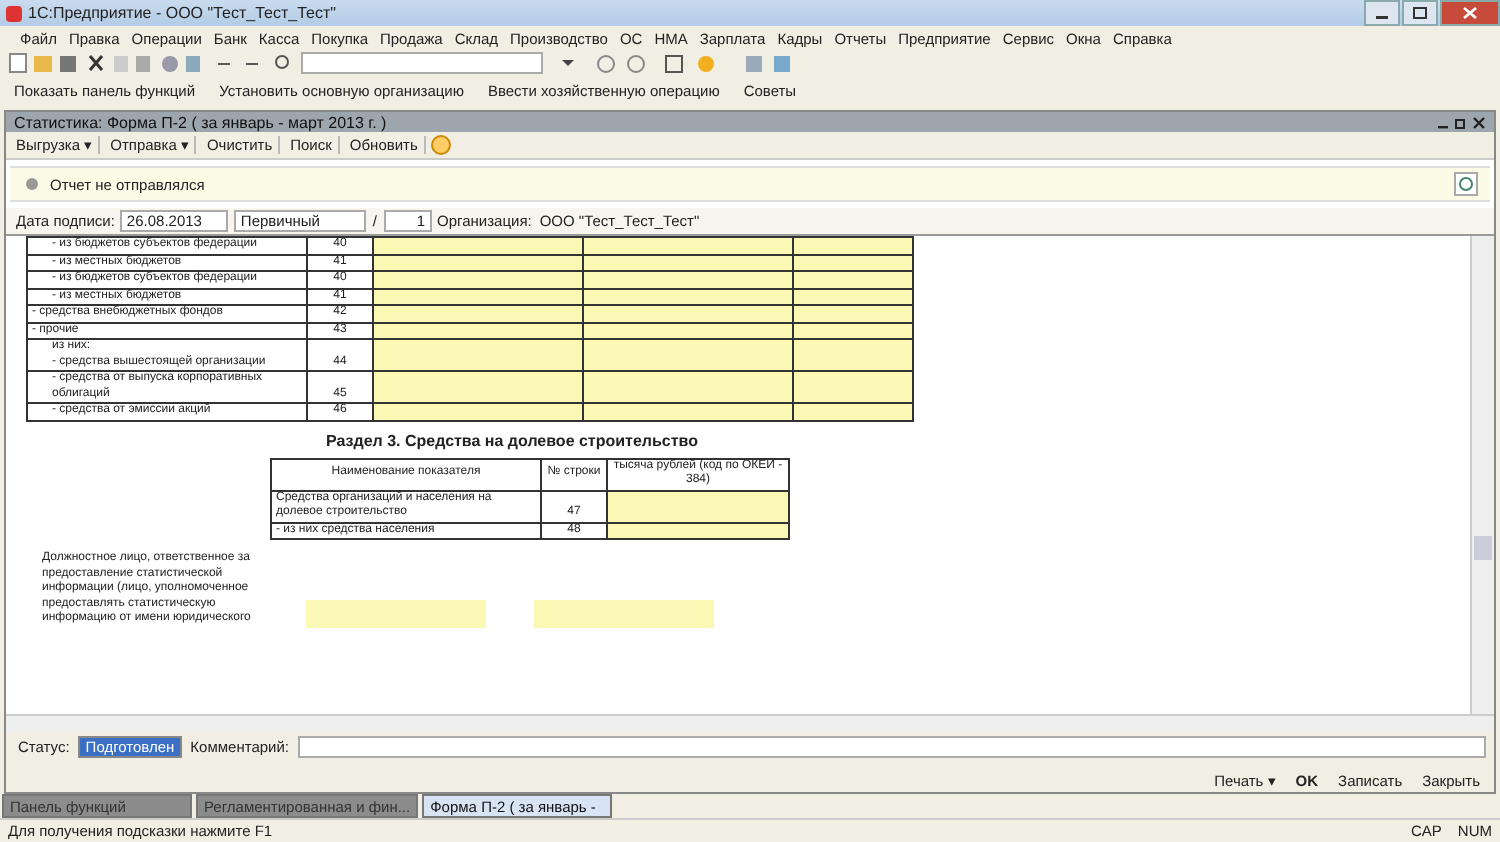 The width and height of the screenshot is (1500, 842). What do you see at coordinates (440, 145) in the screenshot?
I see `help-icon` at bounding box center [440, 145].